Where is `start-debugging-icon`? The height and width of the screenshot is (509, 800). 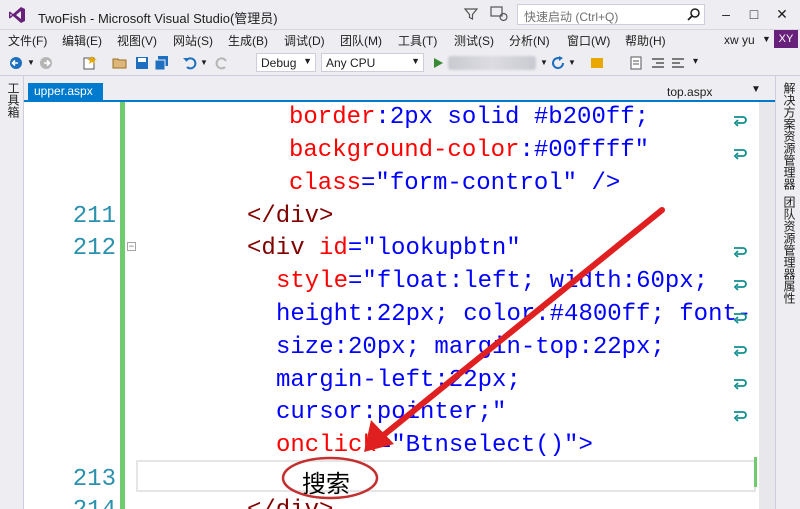 start-debugging-icon is located at coordinates (438, 63).